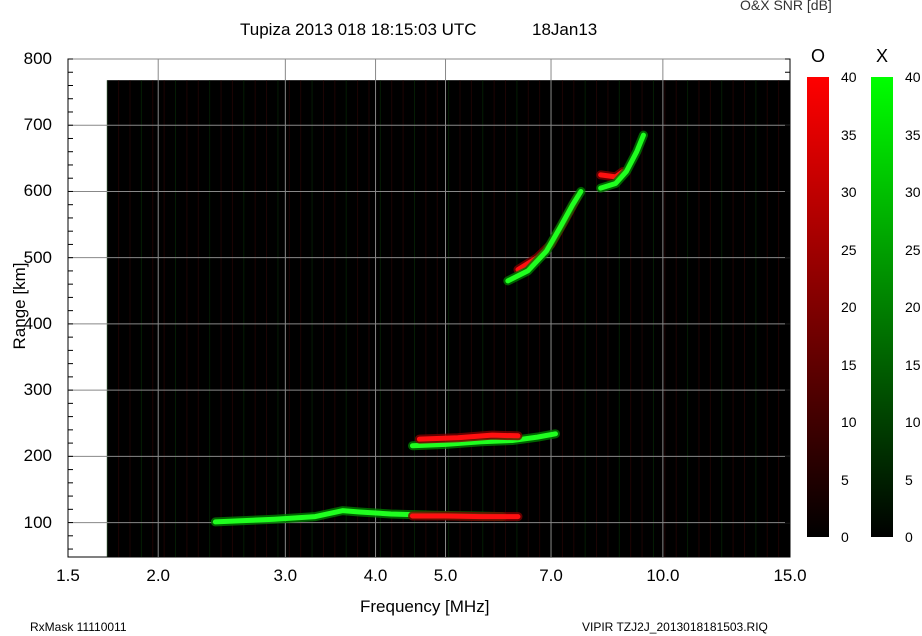  I want to click on chart-date: 18Jan13, so click(565, 29).